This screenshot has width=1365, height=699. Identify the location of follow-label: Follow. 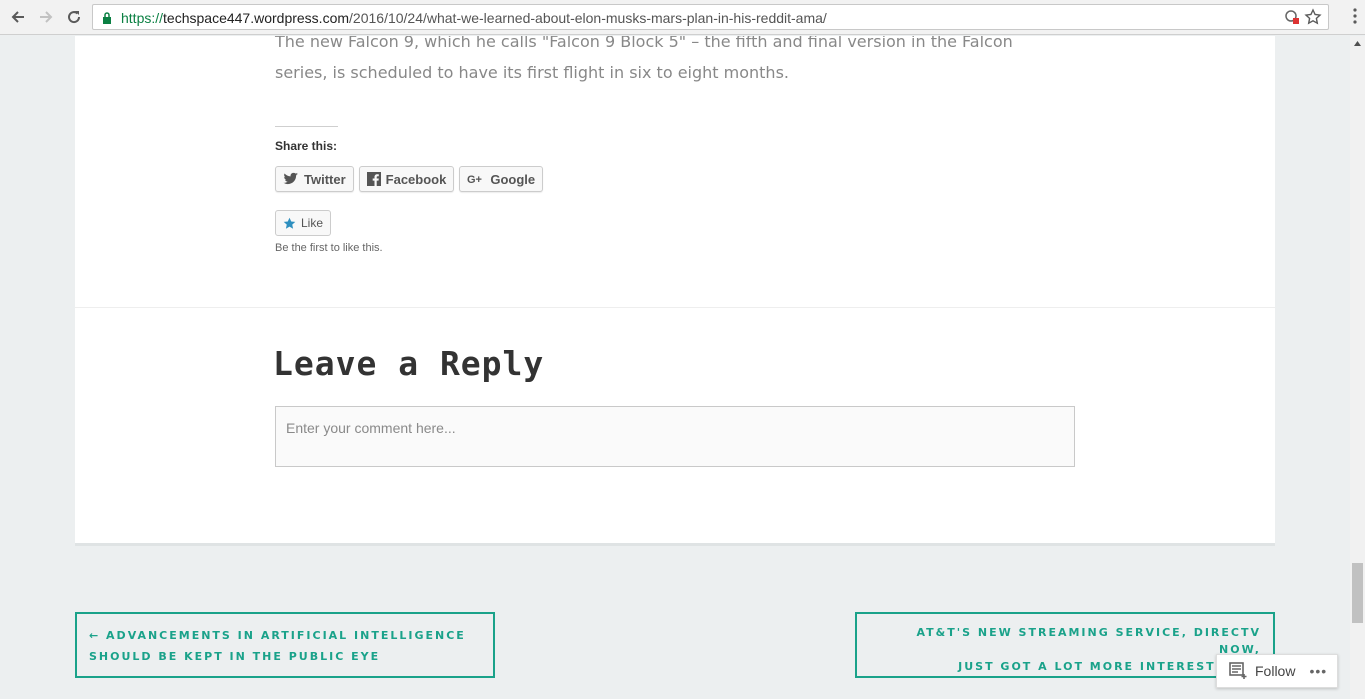
(1275, 671).